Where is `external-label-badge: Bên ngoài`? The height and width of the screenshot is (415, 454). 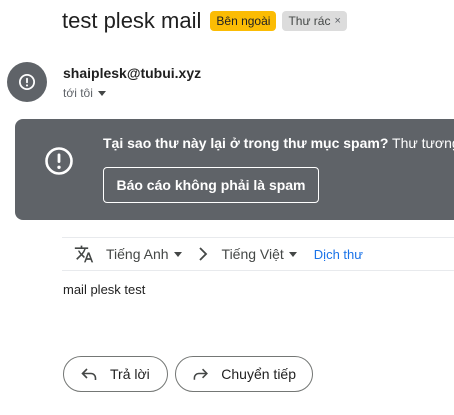 external-label-badge: Bên ngoài is located at coordinates (243, 21).